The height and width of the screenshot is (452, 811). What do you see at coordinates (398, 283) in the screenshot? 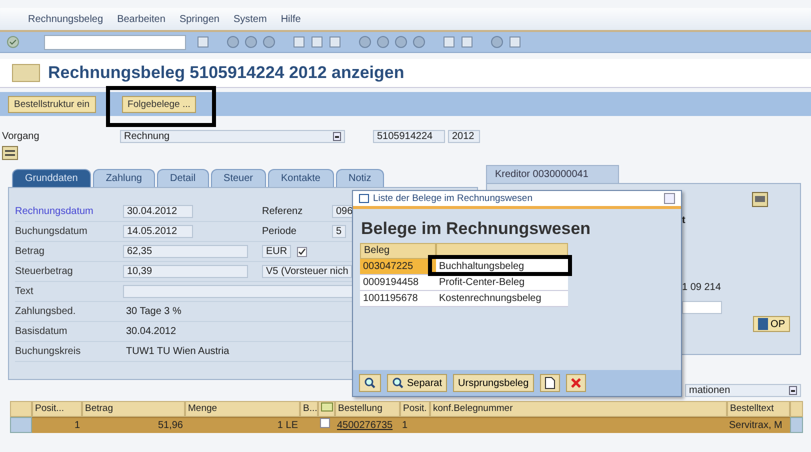
I see `table-cell: 0009194458` at bounding box center [398, 283].